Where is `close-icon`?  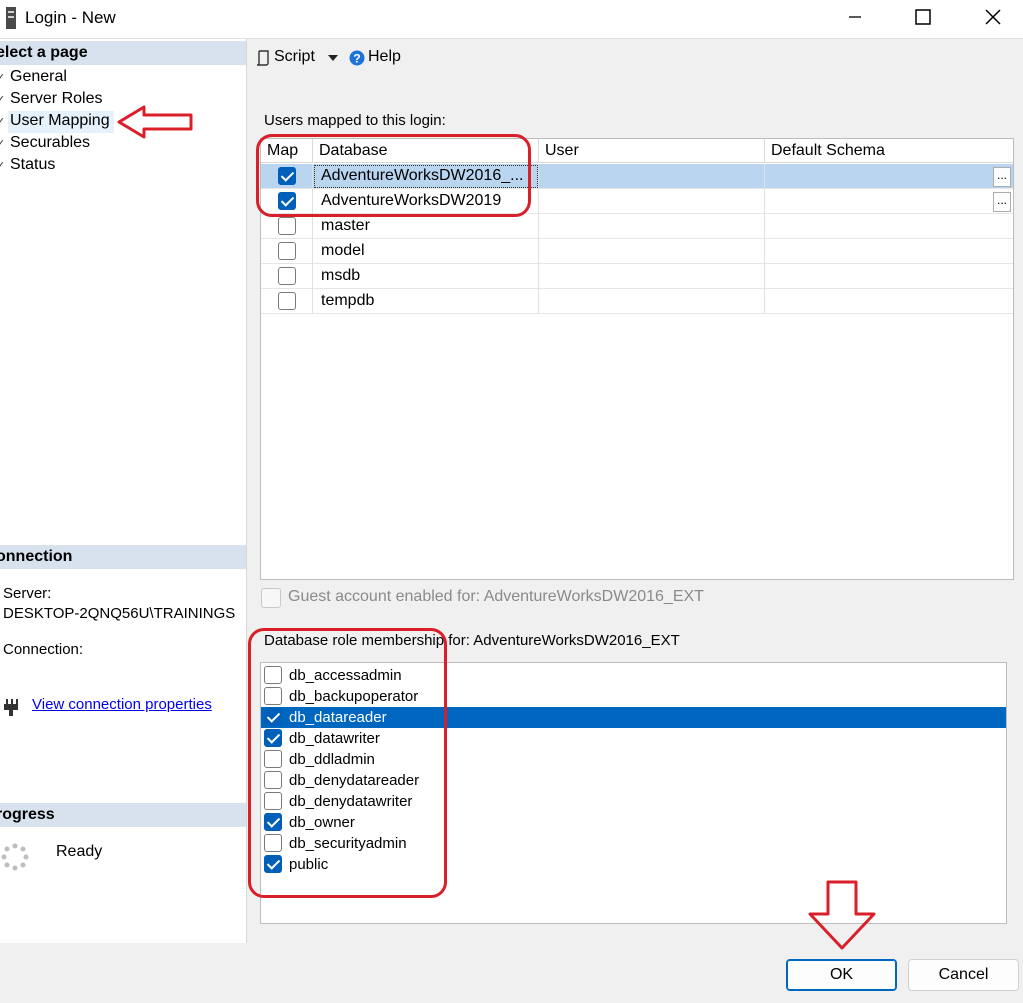
close-icon is located at coordinates (993, 17).